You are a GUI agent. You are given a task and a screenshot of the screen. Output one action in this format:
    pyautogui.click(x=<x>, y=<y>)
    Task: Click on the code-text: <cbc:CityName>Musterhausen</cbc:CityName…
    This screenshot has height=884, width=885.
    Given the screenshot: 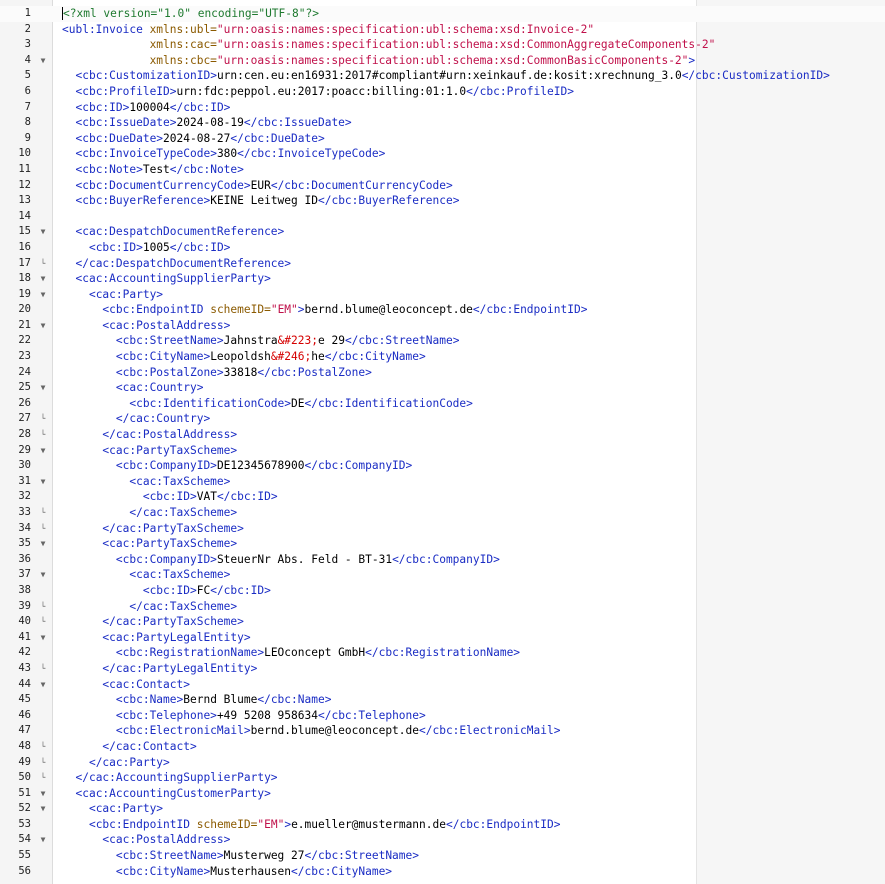 What is the action you would take?
    pyautogui.click(x=227, y=872)
    